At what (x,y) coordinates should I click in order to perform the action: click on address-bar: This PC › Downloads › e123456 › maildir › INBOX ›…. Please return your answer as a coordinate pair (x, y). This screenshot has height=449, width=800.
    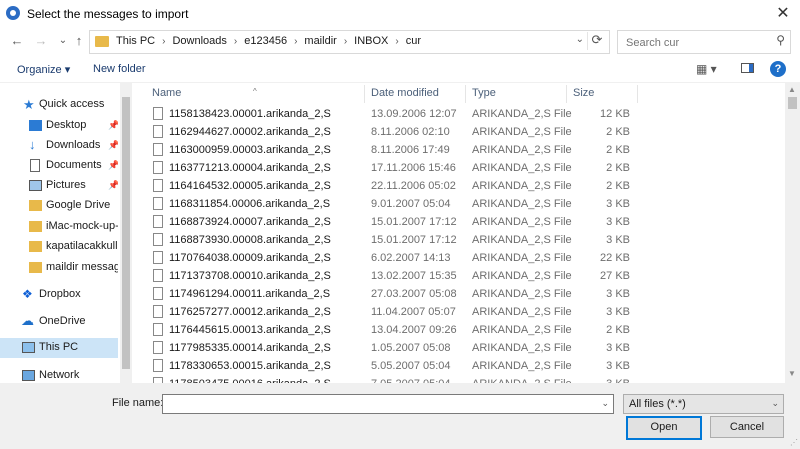
    Looking at the image, I should click on (349, 42).